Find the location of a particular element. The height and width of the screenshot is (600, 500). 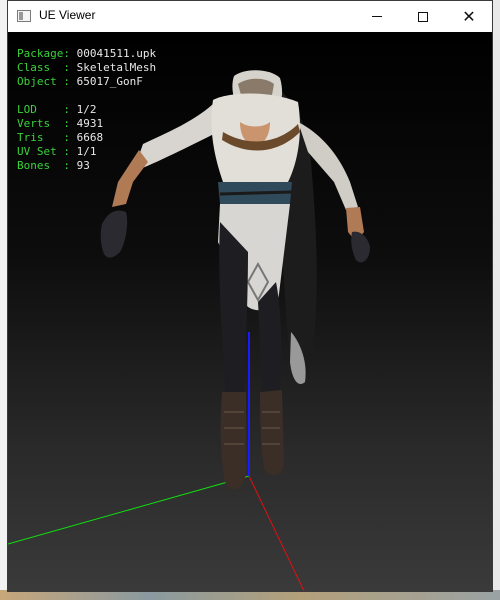

info-lod: LOD : 1/2 is located at coordinates (57, 109).